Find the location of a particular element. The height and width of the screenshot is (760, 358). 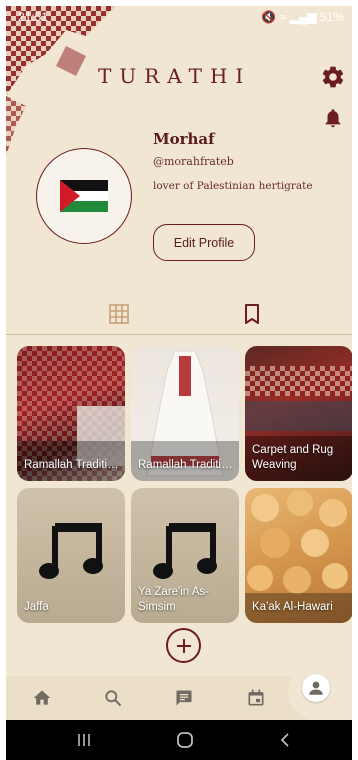

battery-level: 51% is located at coordinates (331, 17).